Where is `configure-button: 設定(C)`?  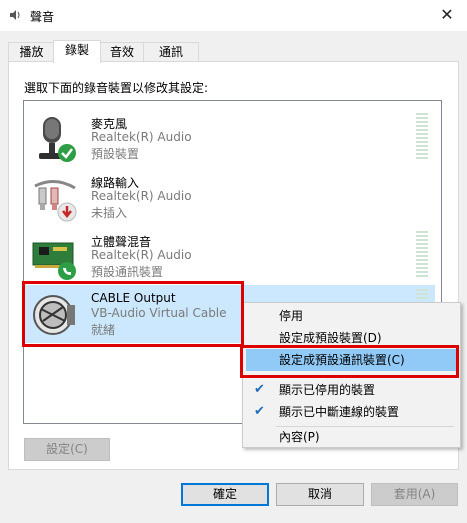
configure-button: 設定(C) is located at coordinates (67, 449).